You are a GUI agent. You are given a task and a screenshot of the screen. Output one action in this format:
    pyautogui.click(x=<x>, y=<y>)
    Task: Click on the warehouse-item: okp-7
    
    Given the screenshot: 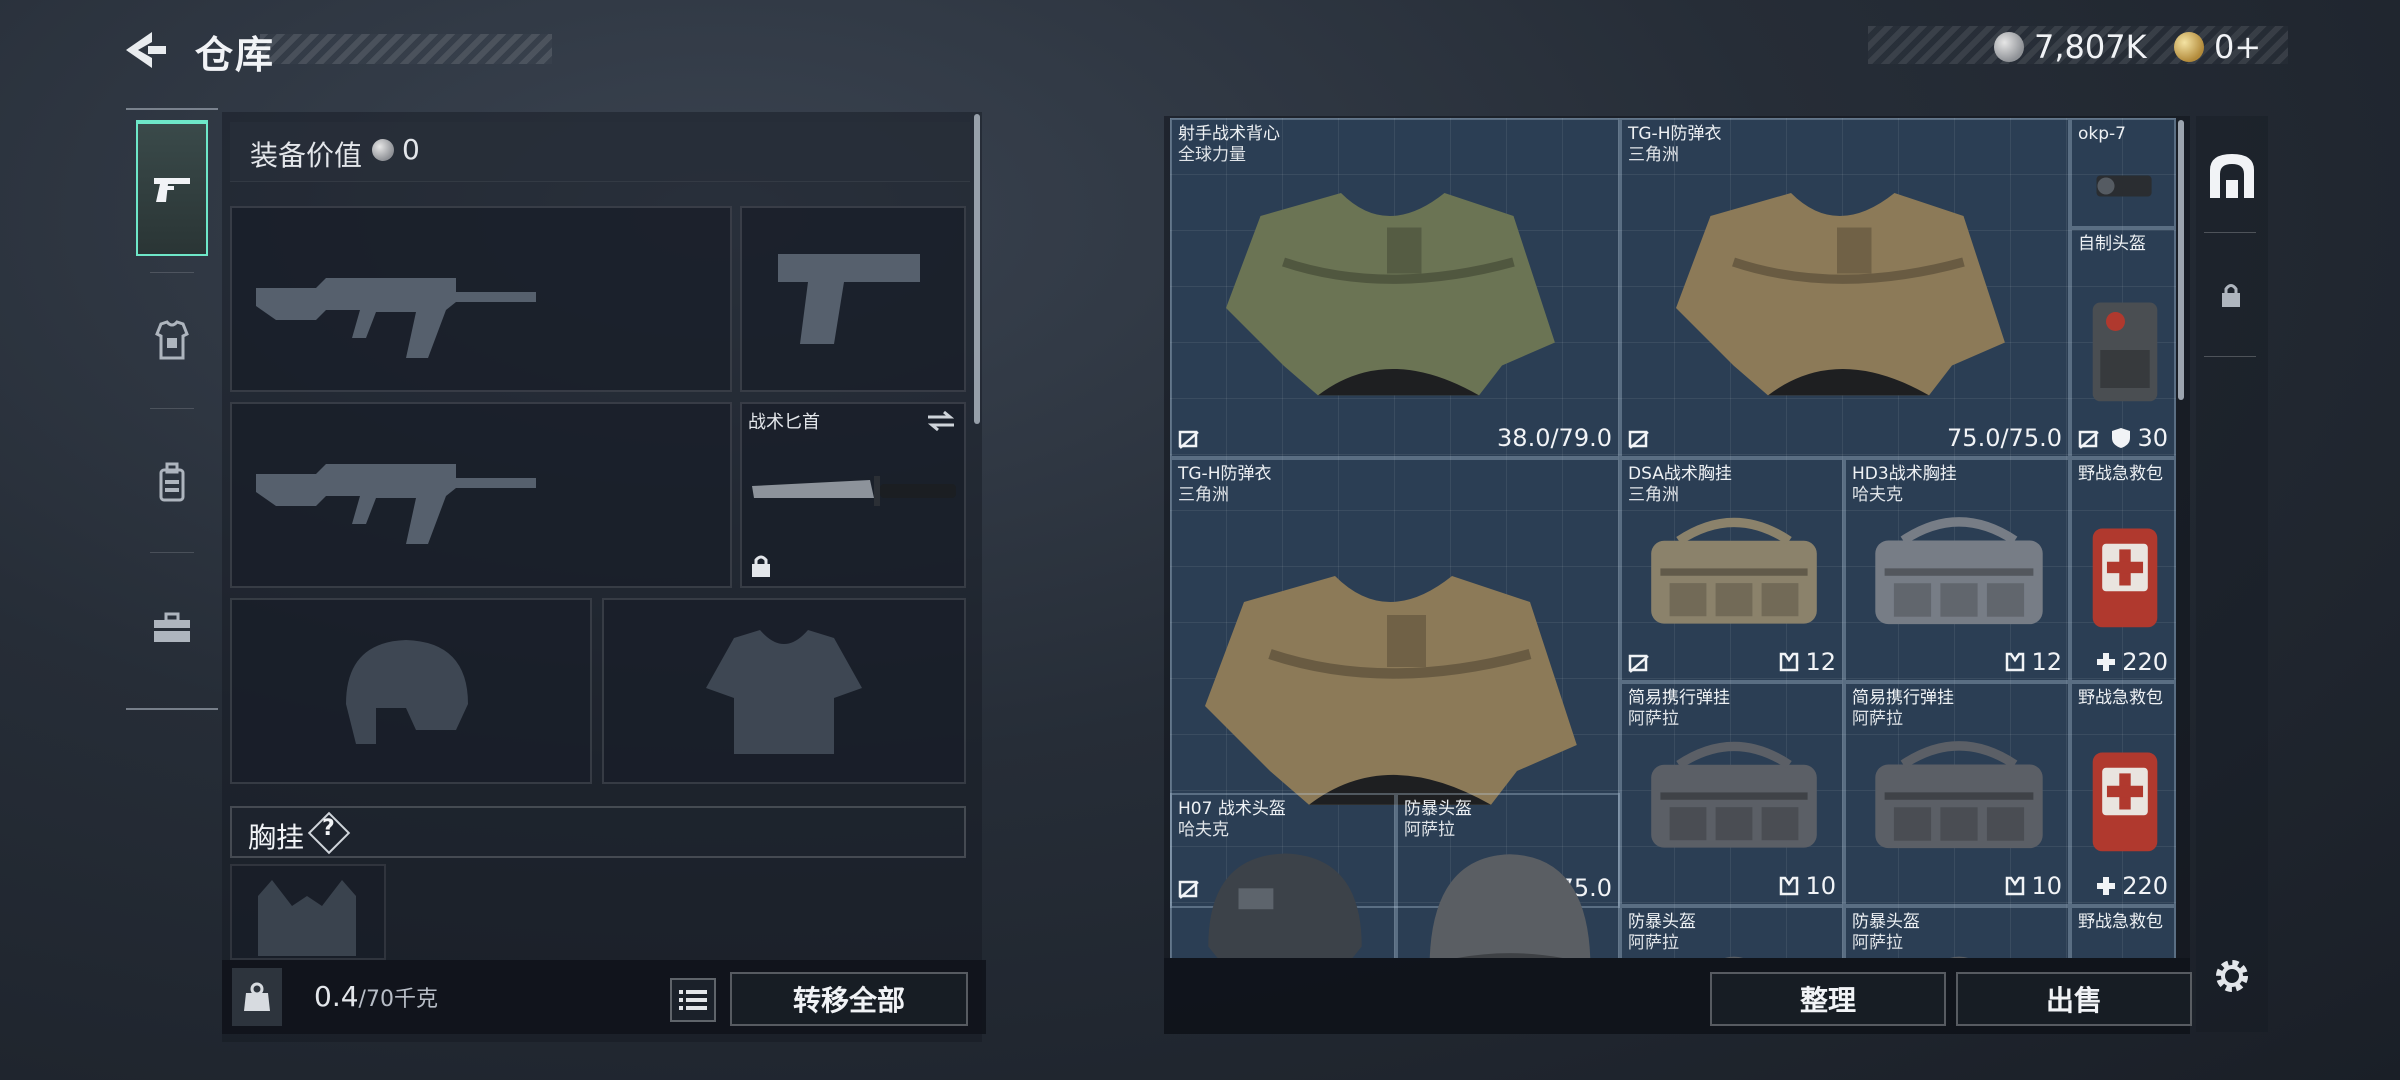 What is the action you would take?
    pyautogui.click(x=2123, y=173)
    